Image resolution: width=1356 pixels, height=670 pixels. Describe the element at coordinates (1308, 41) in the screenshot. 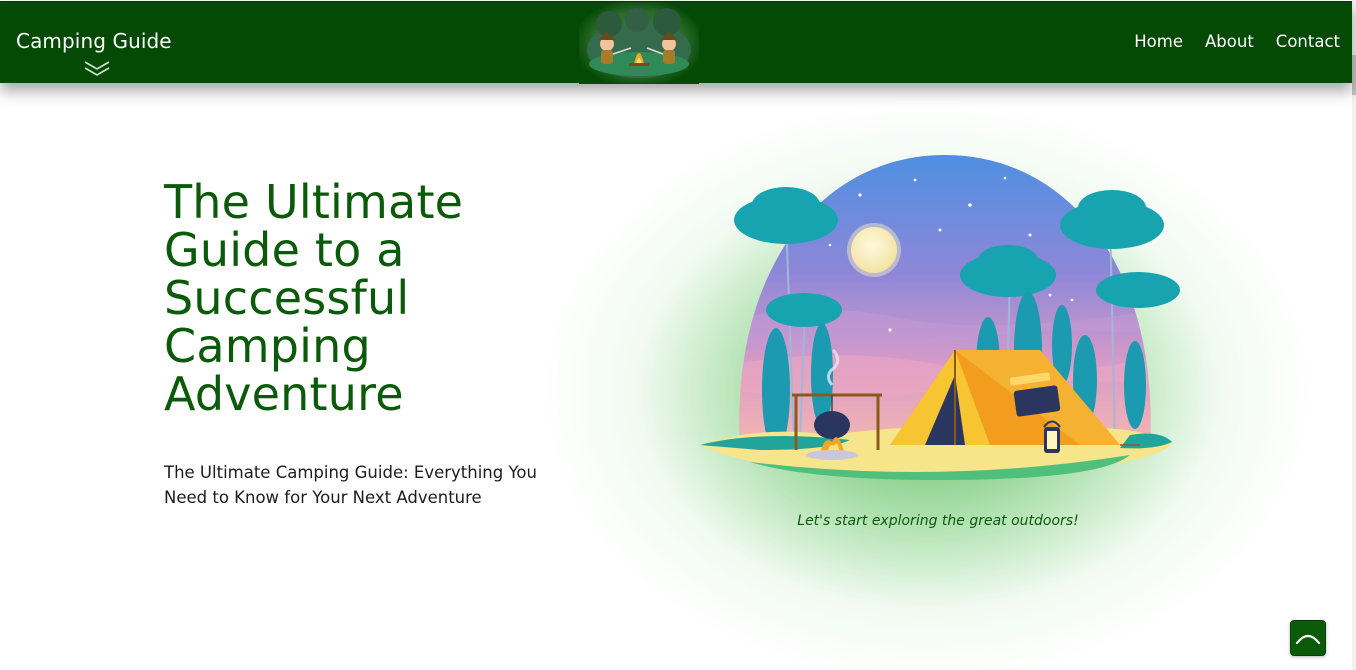

I see `nav-contact-link: Contact` at that location.